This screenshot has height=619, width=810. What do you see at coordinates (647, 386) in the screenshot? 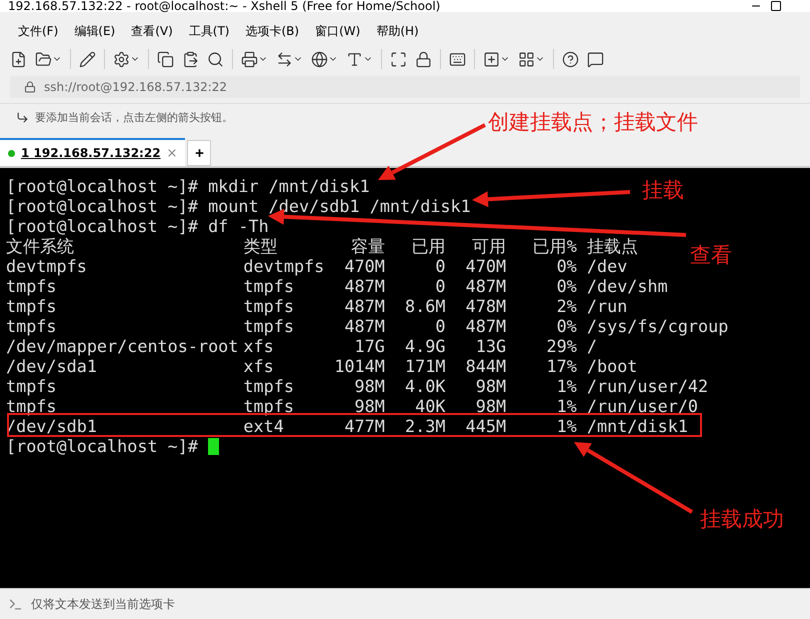
I see `table-cell: /run/user/42` at bounding box center [647, 386].